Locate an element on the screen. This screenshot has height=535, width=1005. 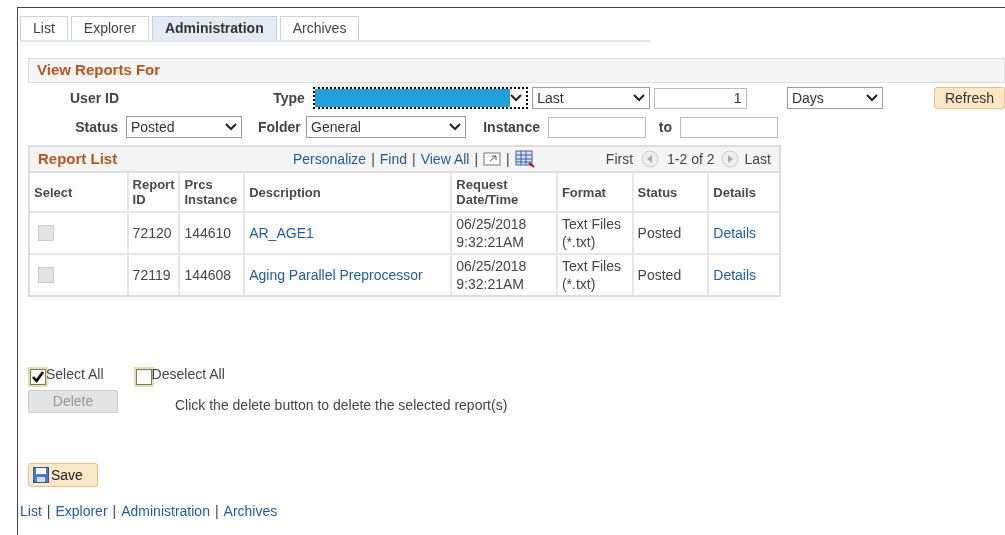
column-header: Format is located at coordinates (593, 192).